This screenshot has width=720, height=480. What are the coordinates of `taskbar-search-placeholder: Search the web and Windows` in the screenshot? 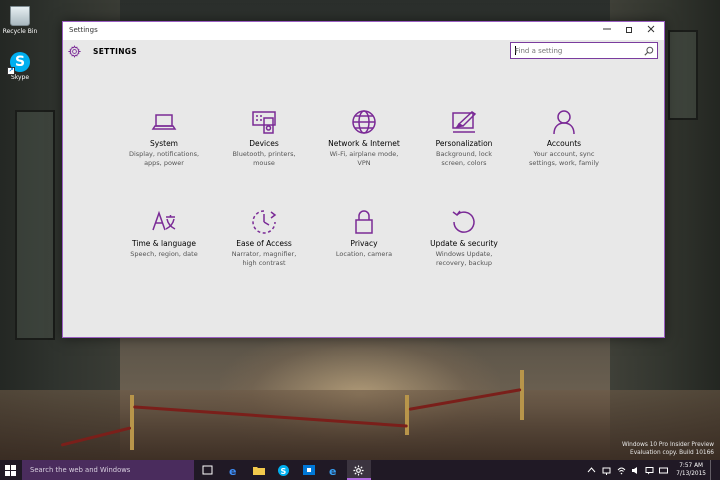 It's located at (80, 470).